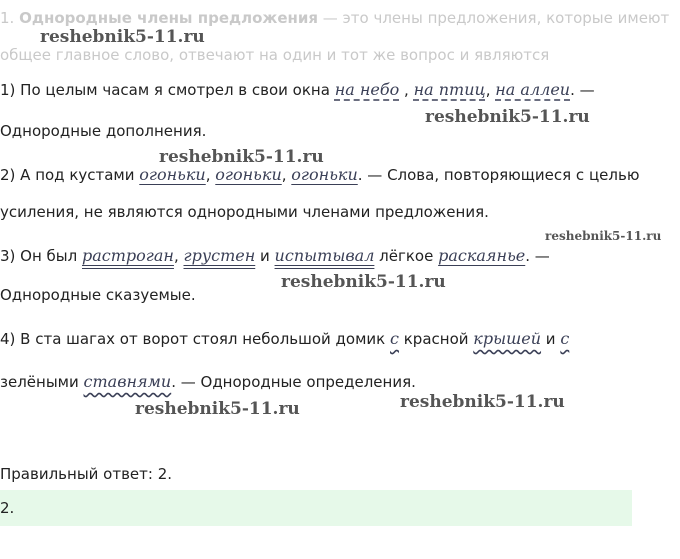 The height and width of the screenshot is (559, 680). What do you see at coordinates (169, 18) in the screenshot?
I see `intro-term: Однородные члены предложения` at bounding box center [169, 18].